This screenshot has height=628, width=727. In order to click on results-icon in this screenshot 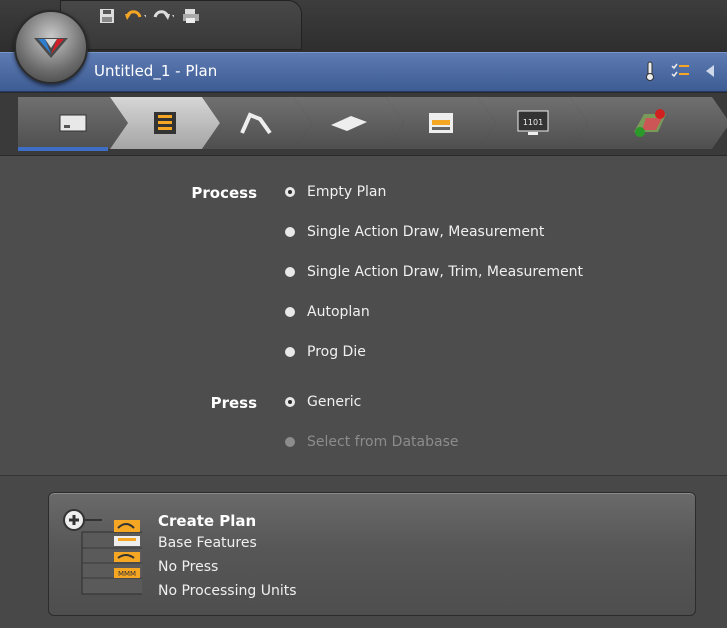, I will do `click(650, 123)`.